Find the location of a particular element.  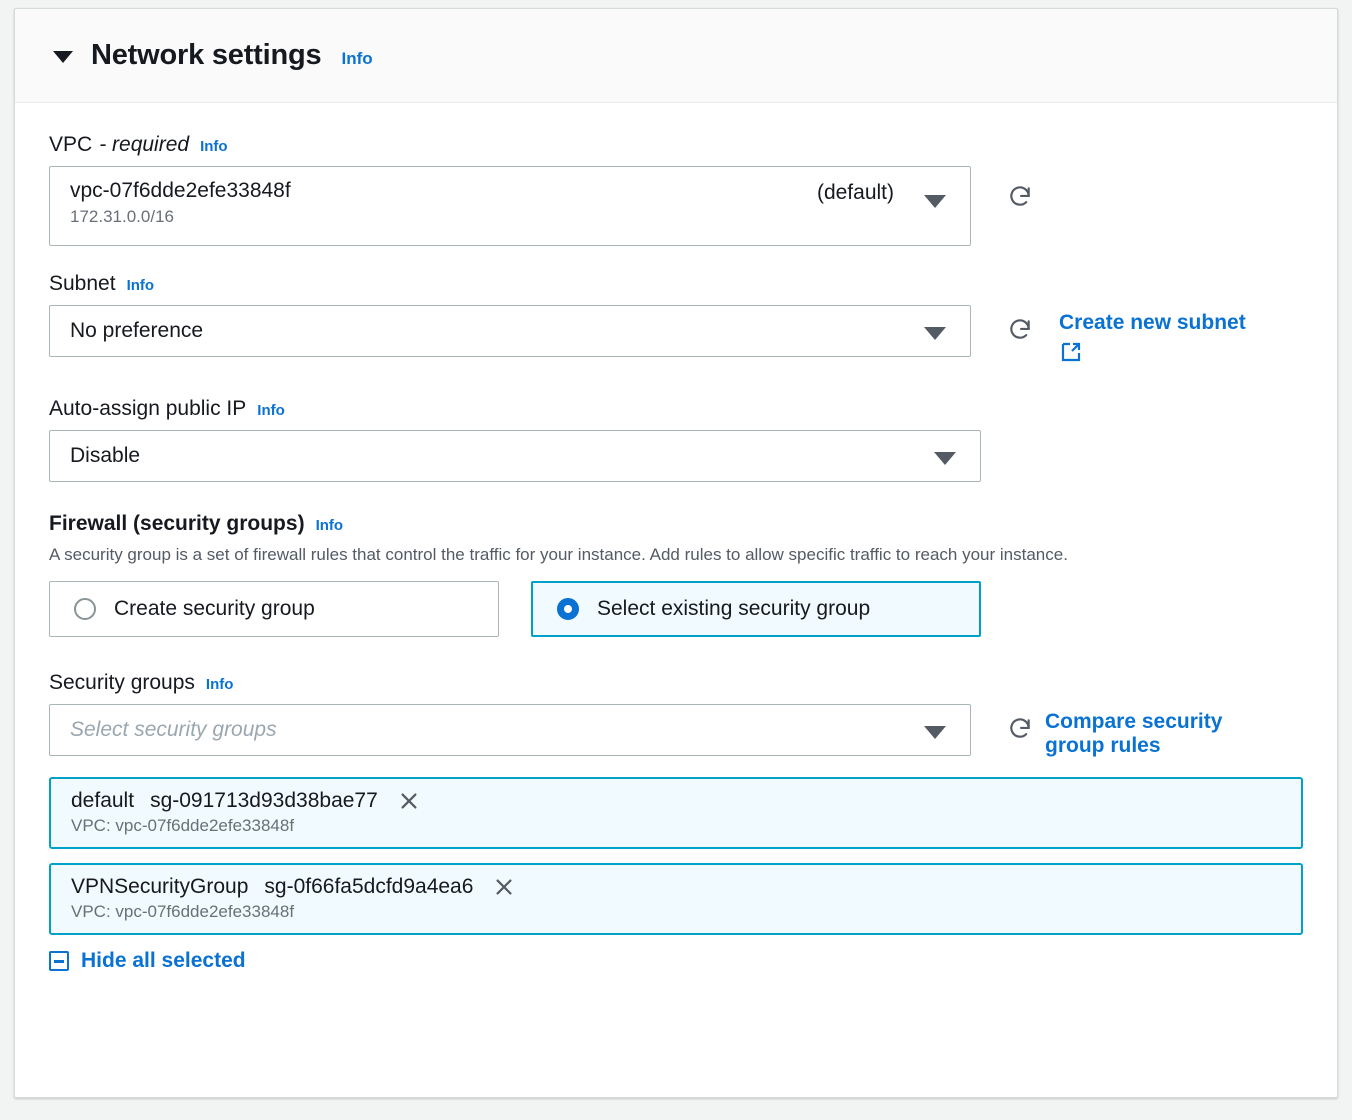

radio-icon-selected is located at coordinates (568, 608).